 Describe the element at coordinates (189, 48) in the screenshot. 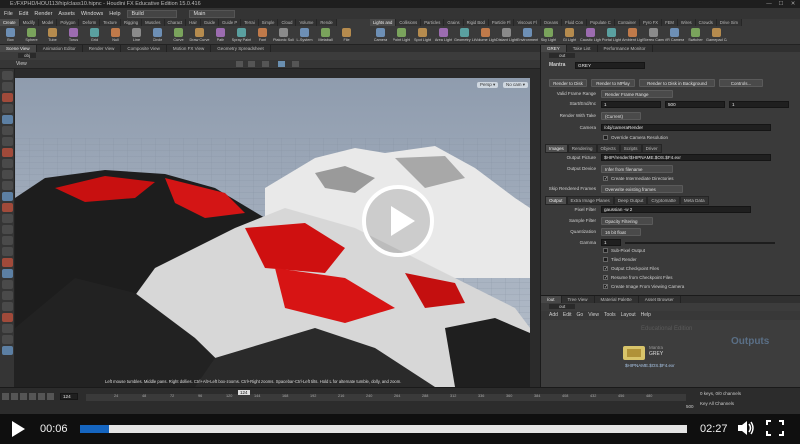

I see `pane-tab: Motion FX View` at that location.